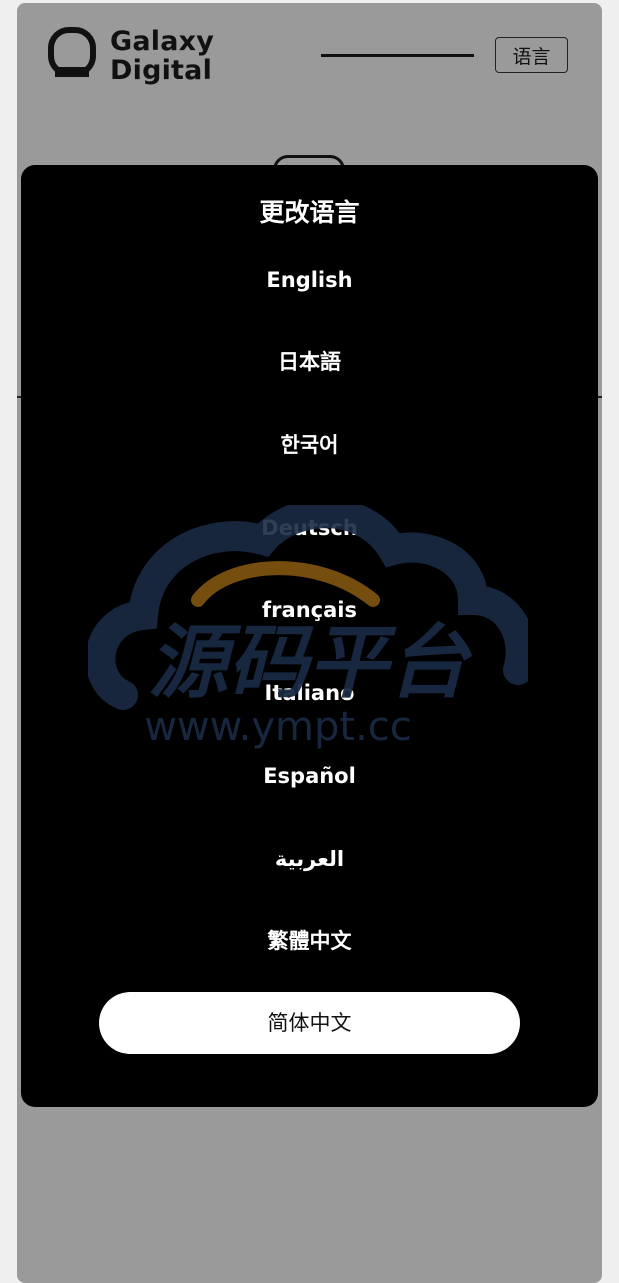 The height and width of the screenshot is (1283, 619). What do you see at coordinates (309, 58) in the screenshot?
I see `header: Galaxy Digital 语言` at bounding box center [309, 58].